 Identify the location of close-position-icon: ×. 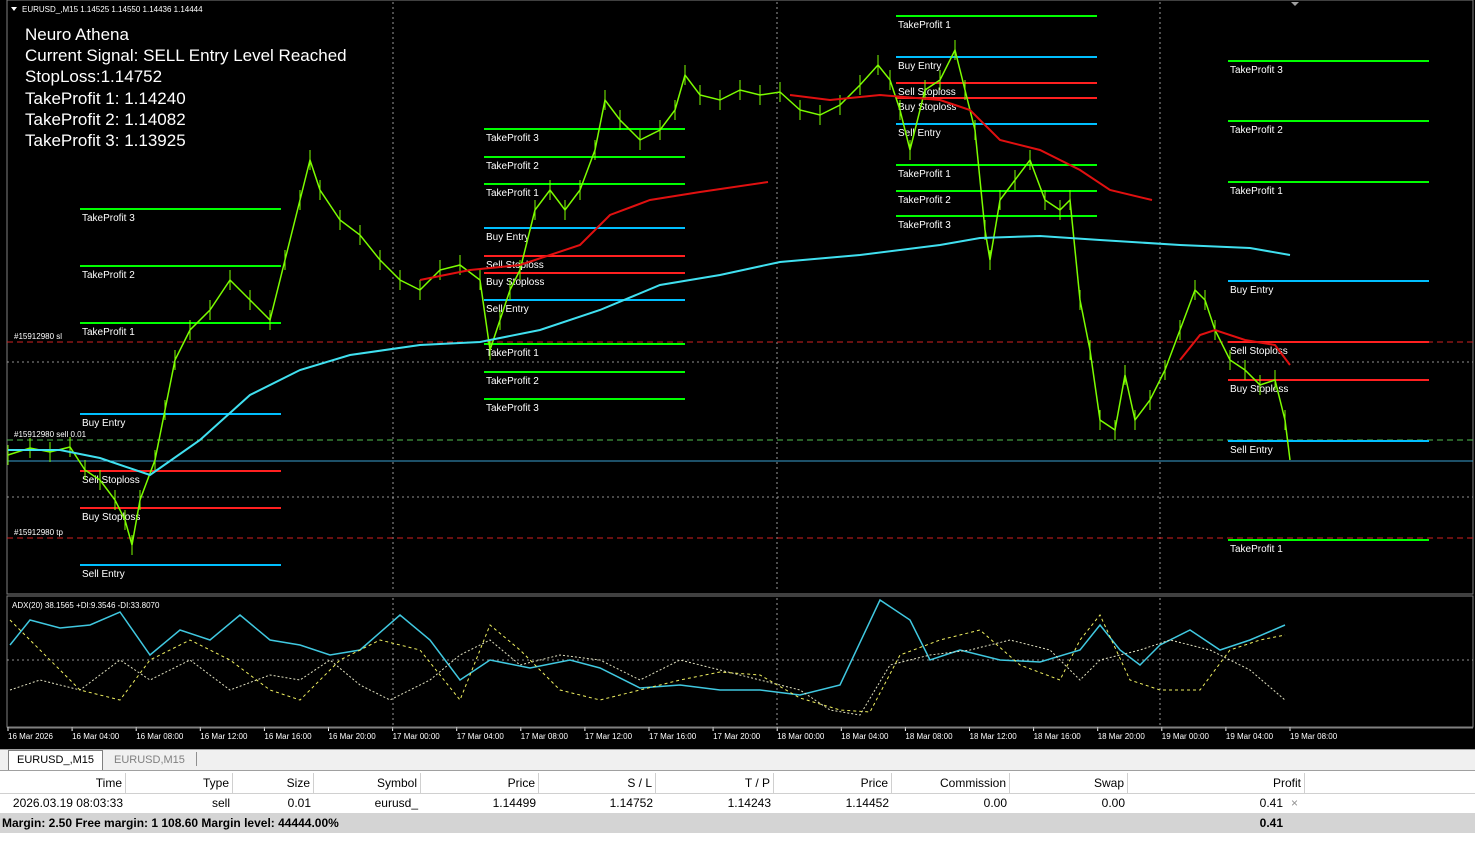
(1294, 803).